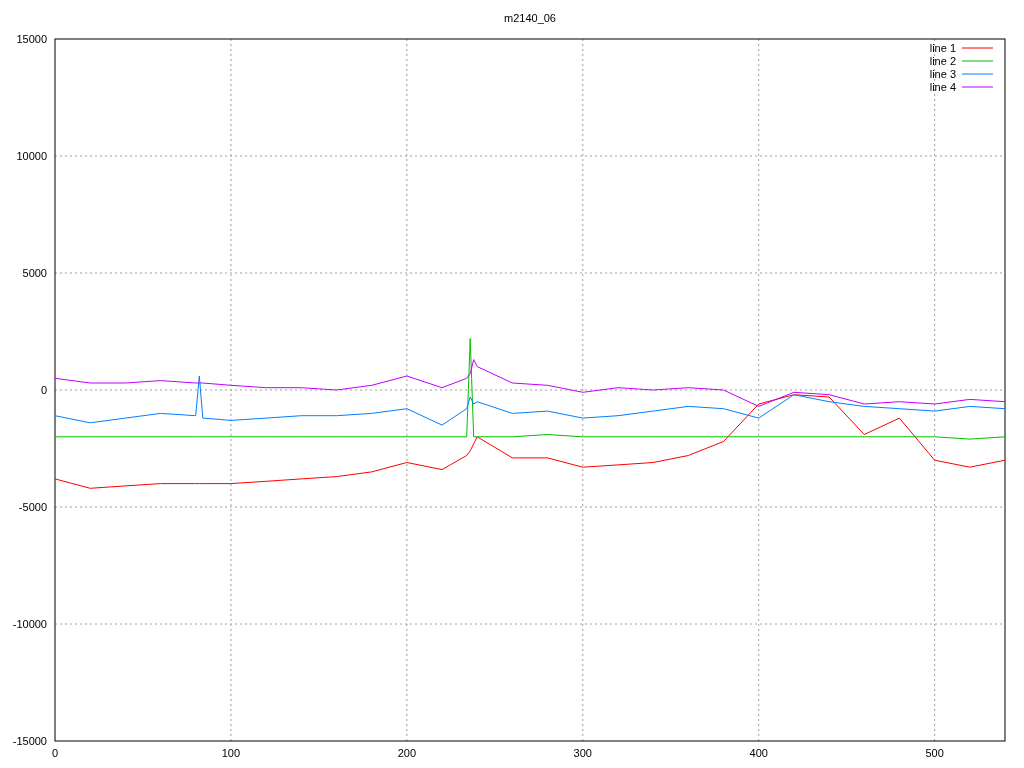 The image size is (1024, 768). What do you see at coordinates (31, 156) in the screenshot?
I see `y-tick-label: 10000` at bounding box center [31, 156].